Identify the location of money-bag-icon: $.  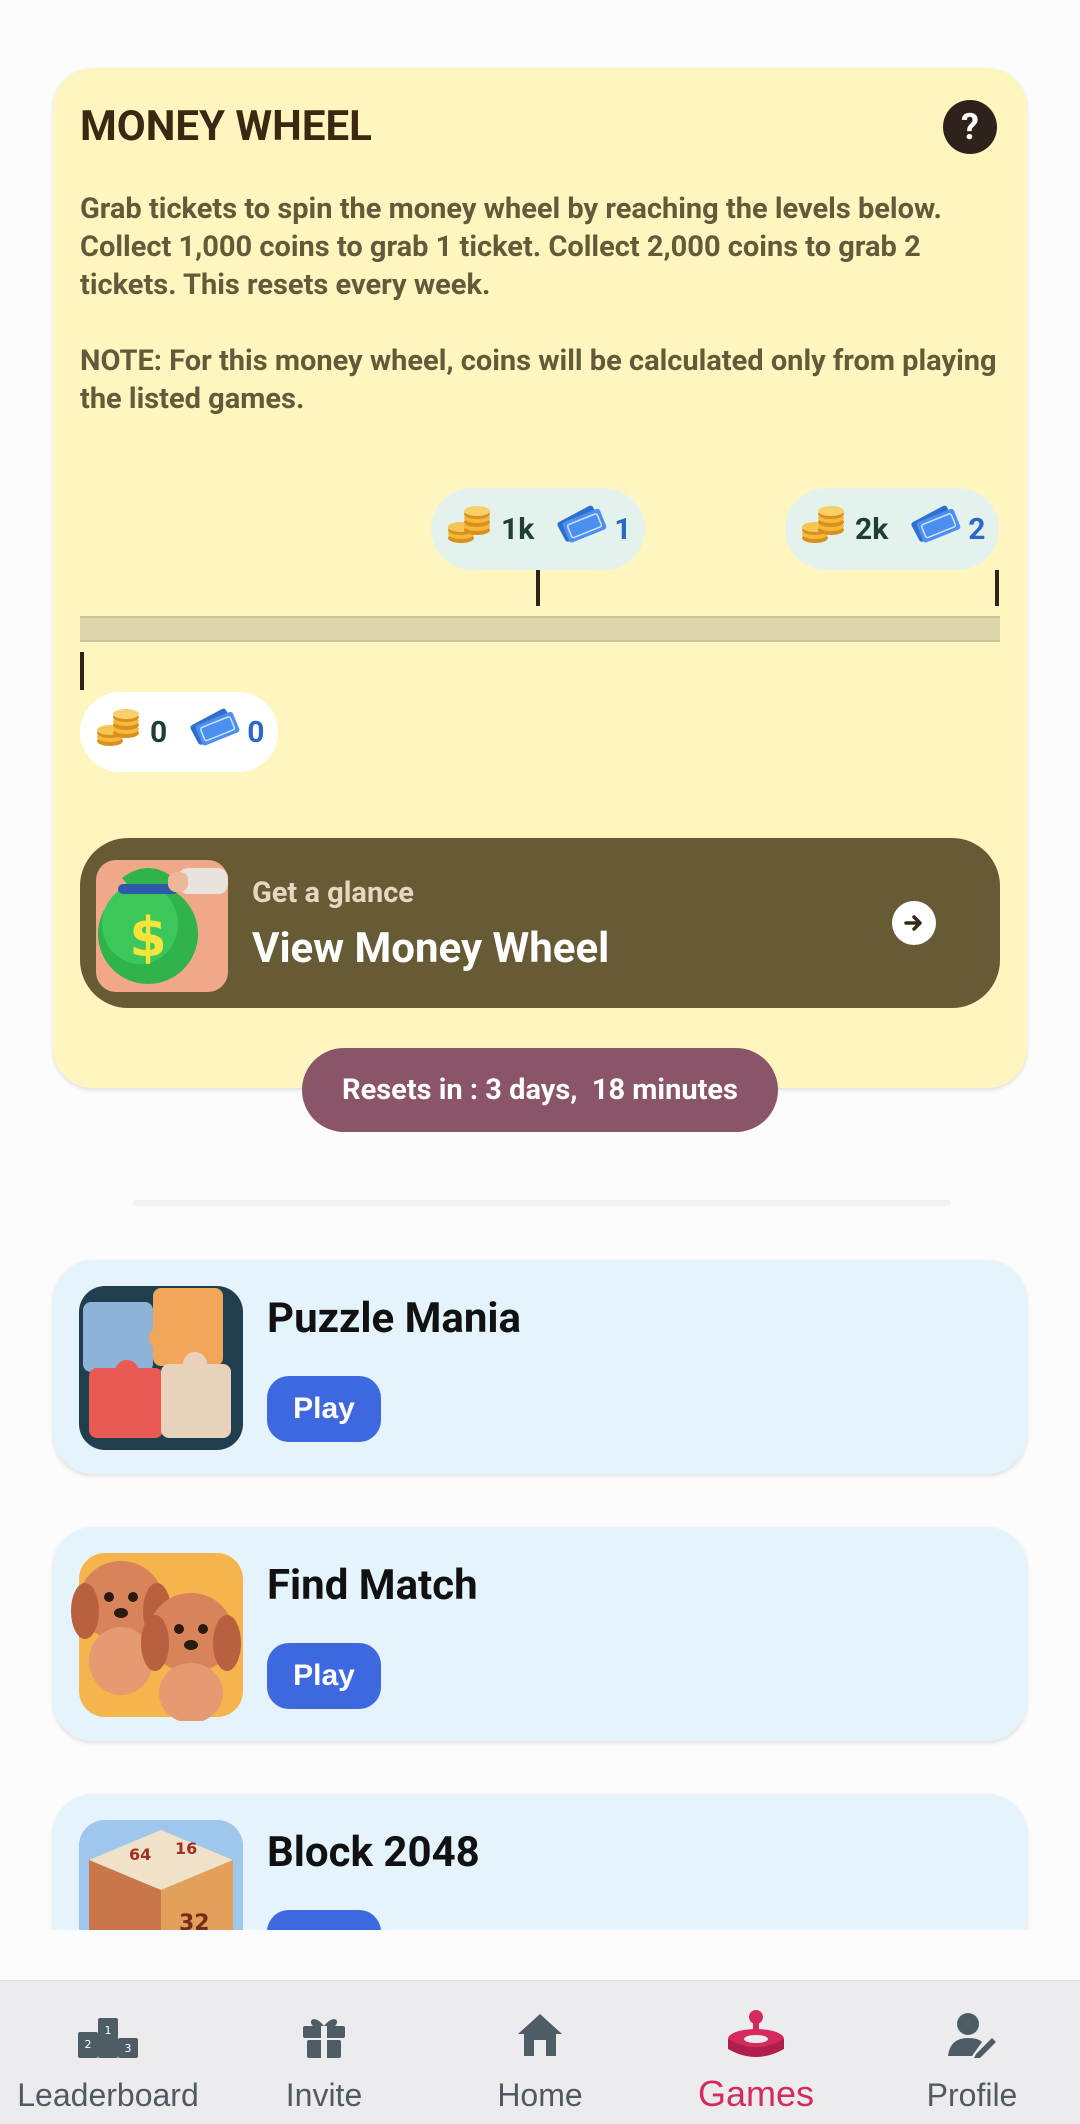
(162, 926).